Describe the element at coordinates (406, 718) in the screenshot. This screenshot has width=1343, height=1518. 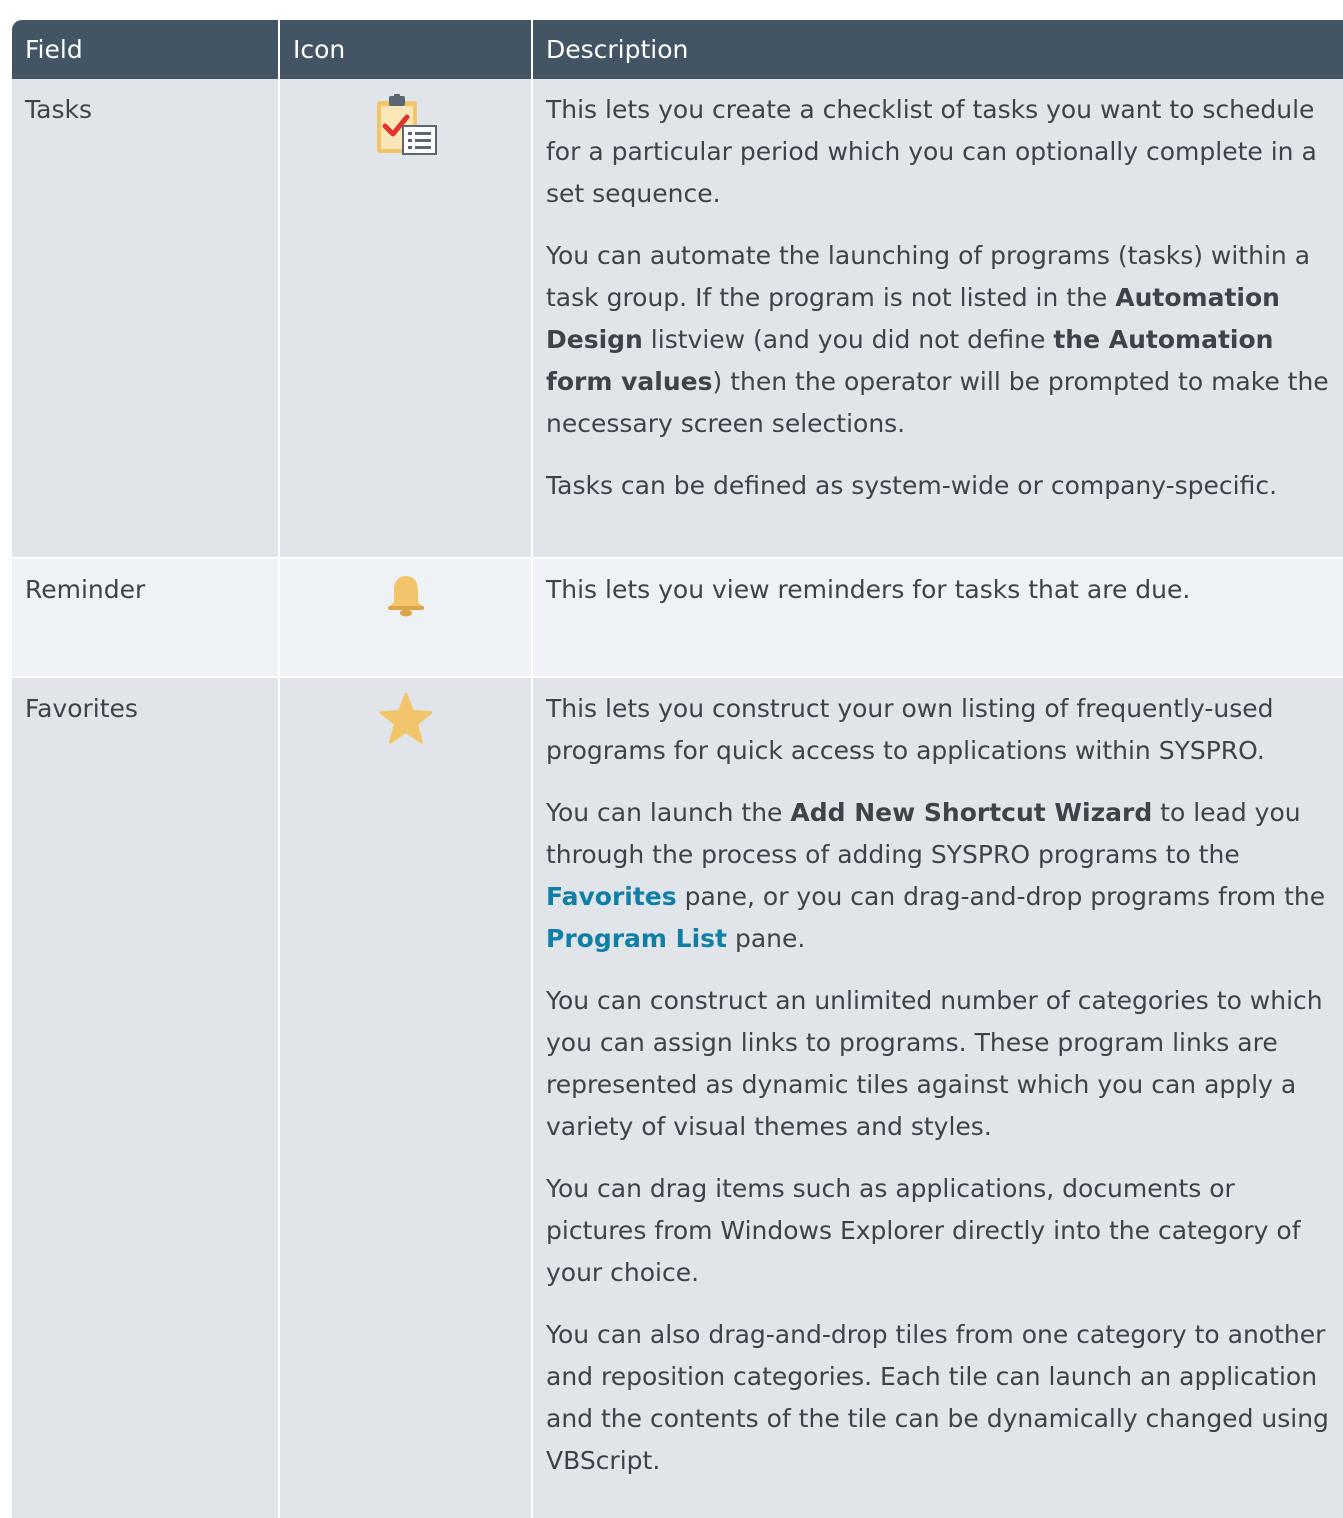
I see `star-icon` at that location.